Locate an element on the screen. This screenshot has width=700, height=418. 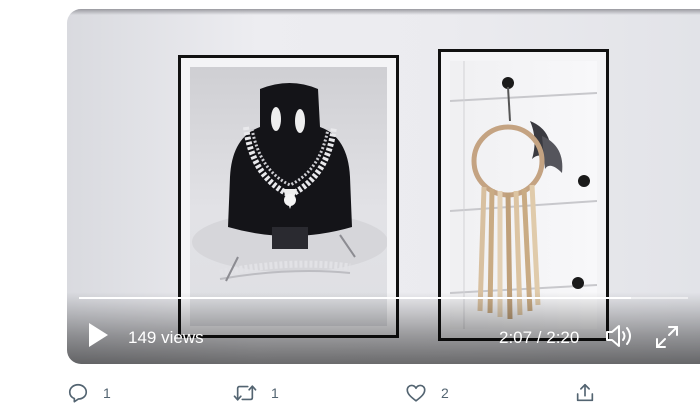
heart-icon is located at coordinates (416, 393).